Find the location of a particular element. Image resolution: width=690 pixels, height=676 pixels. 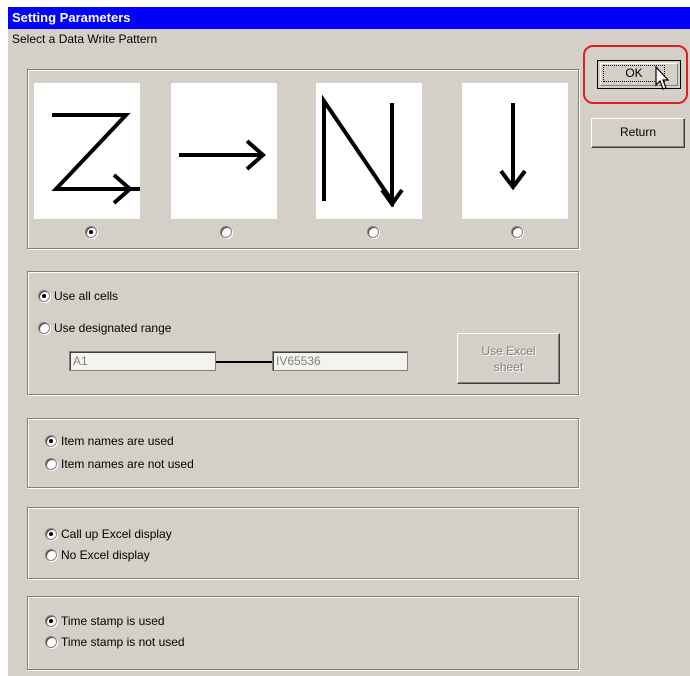

item-names-not-used-radio is located at coordinates (51, 464).